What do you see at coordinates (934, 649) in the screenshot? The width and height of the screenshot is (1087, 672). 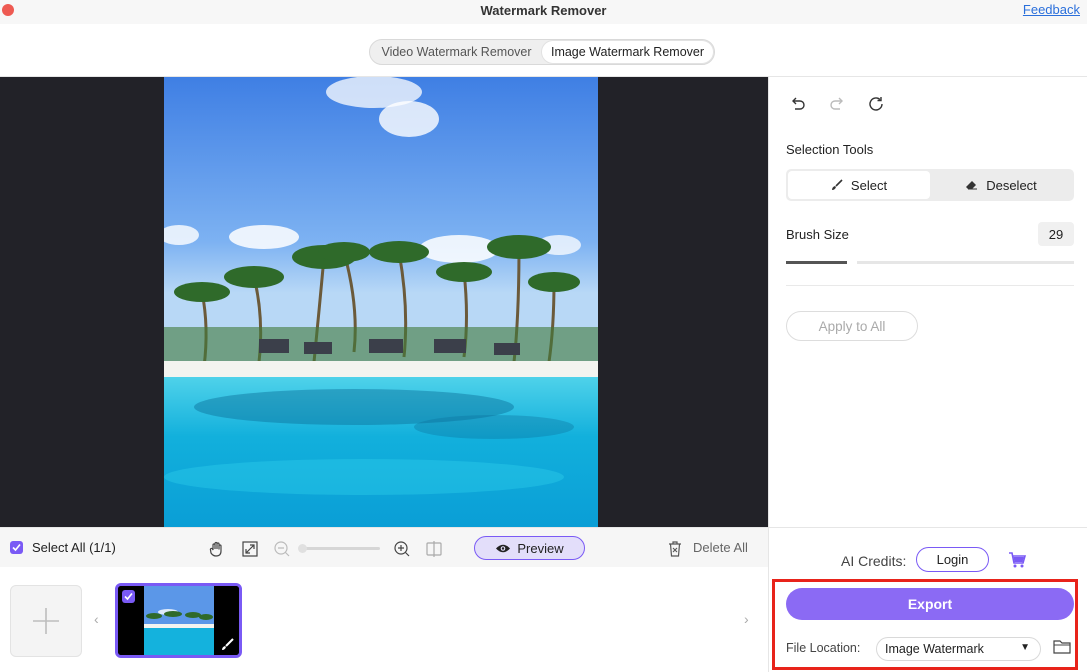 I see `file-location-value: Image Watermark` at bounding box center [934, 649].